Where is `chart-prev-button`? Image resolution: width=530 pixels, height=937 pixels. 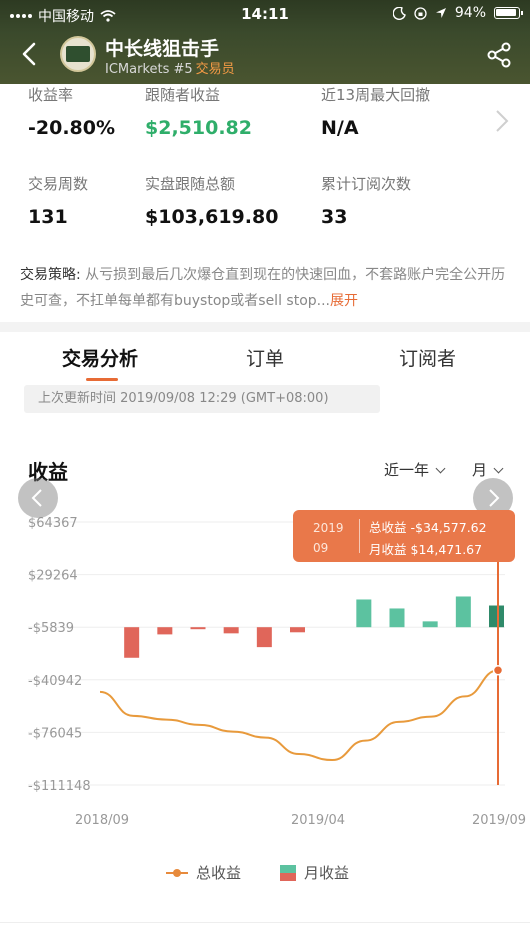 chart-prev-button is located at coordinates (38, 498).